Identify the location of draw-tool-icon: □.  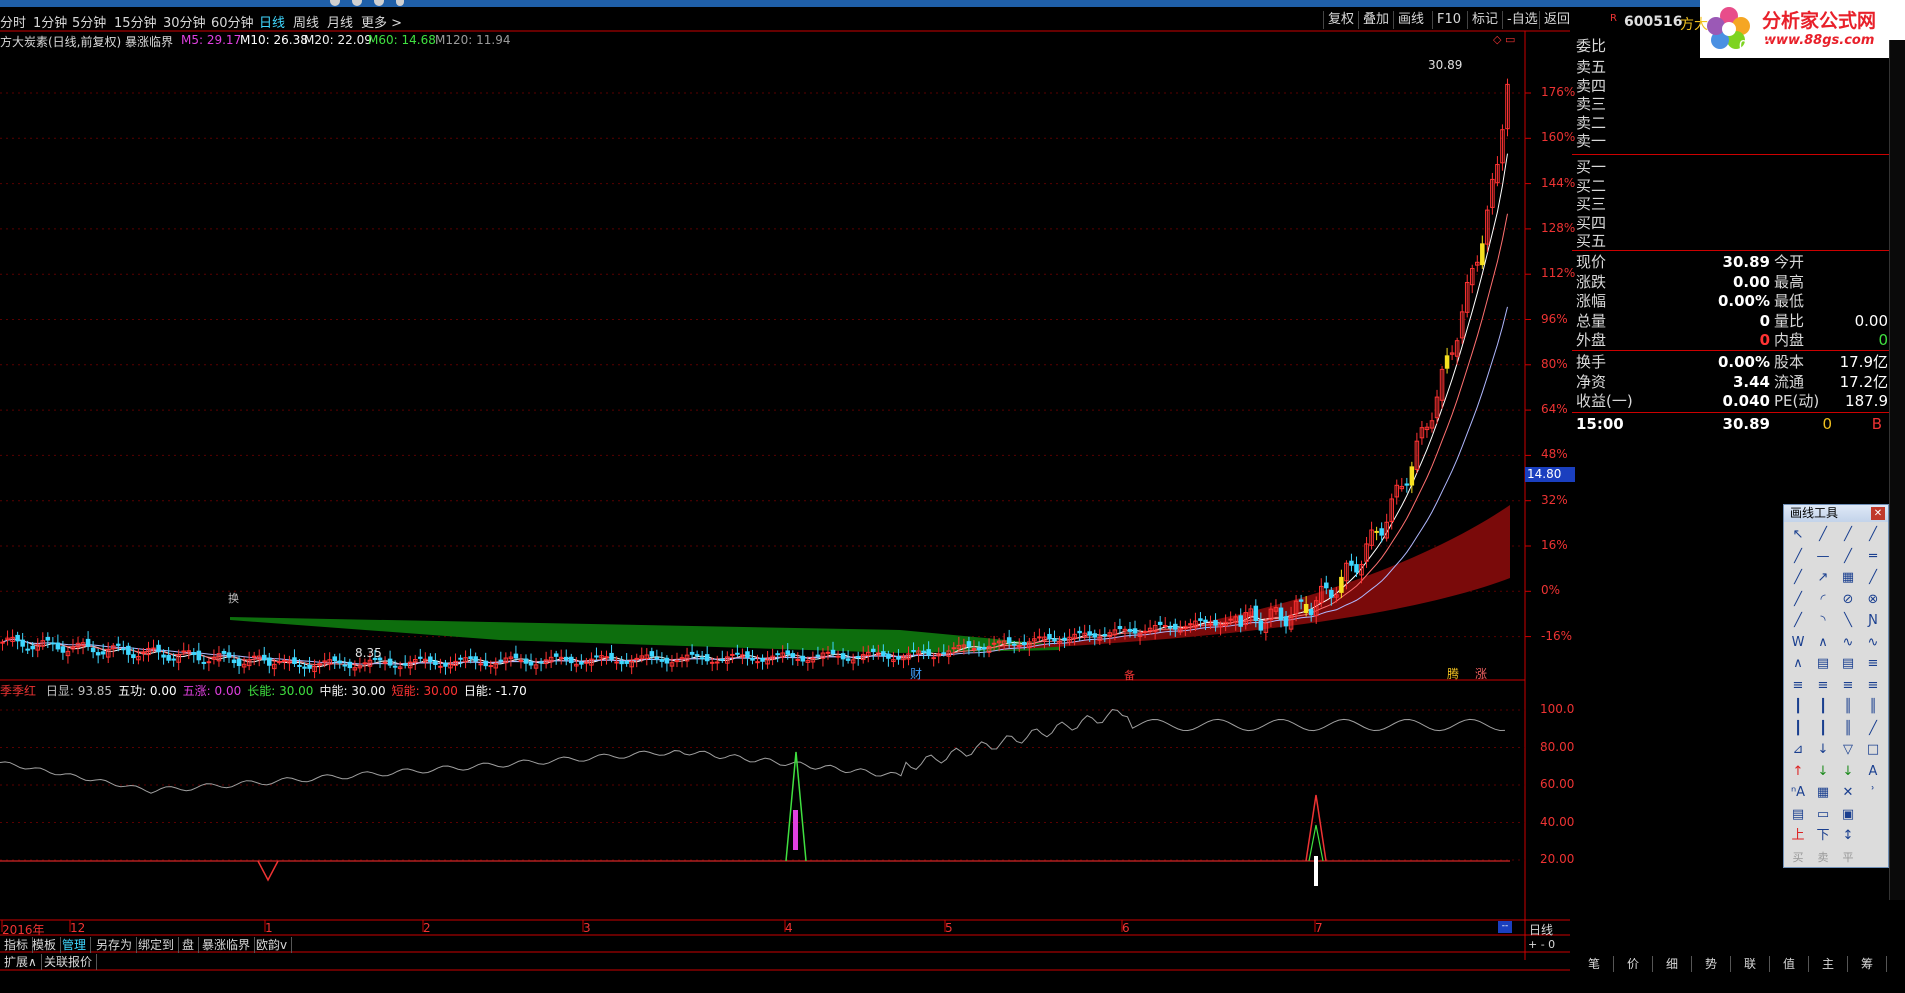
(1873, 750).